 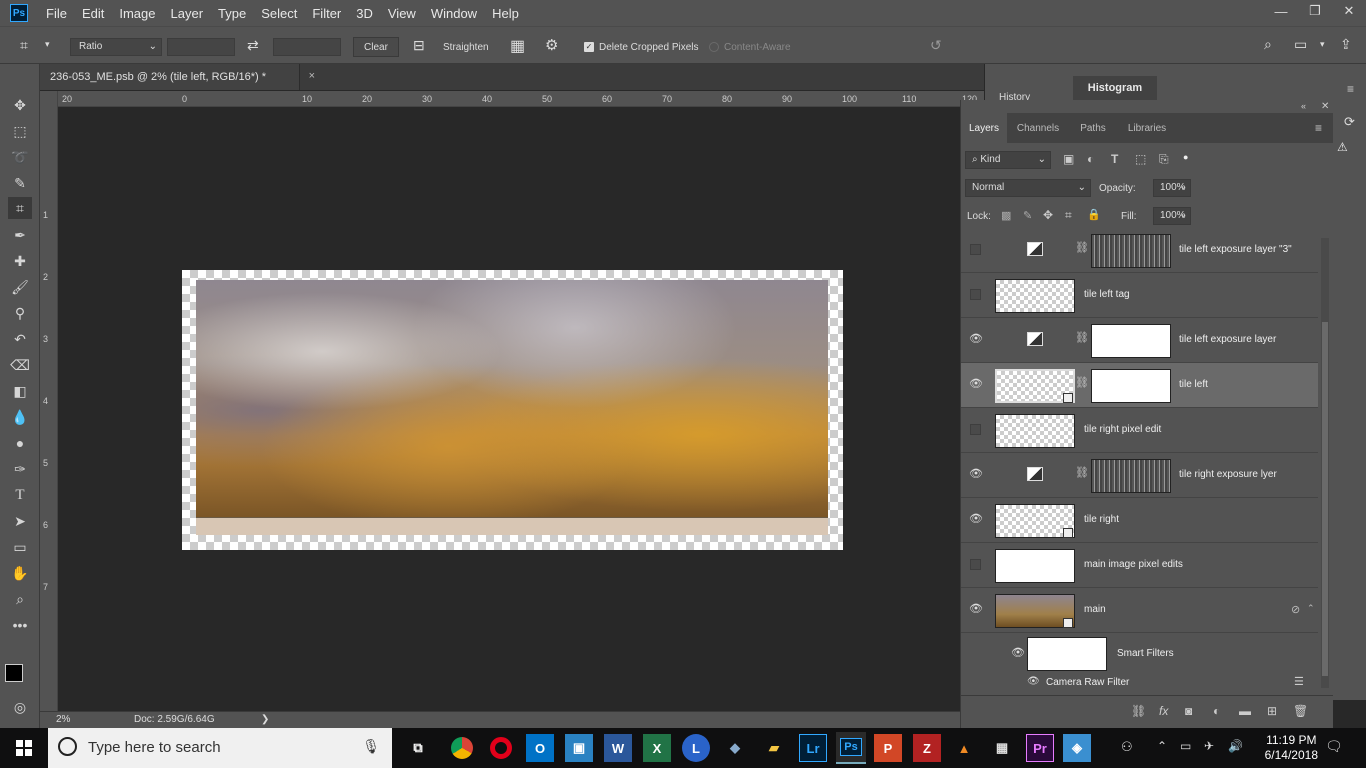 I want to click on crop-tool-icon: ⌗, so click(x=20, y=208).